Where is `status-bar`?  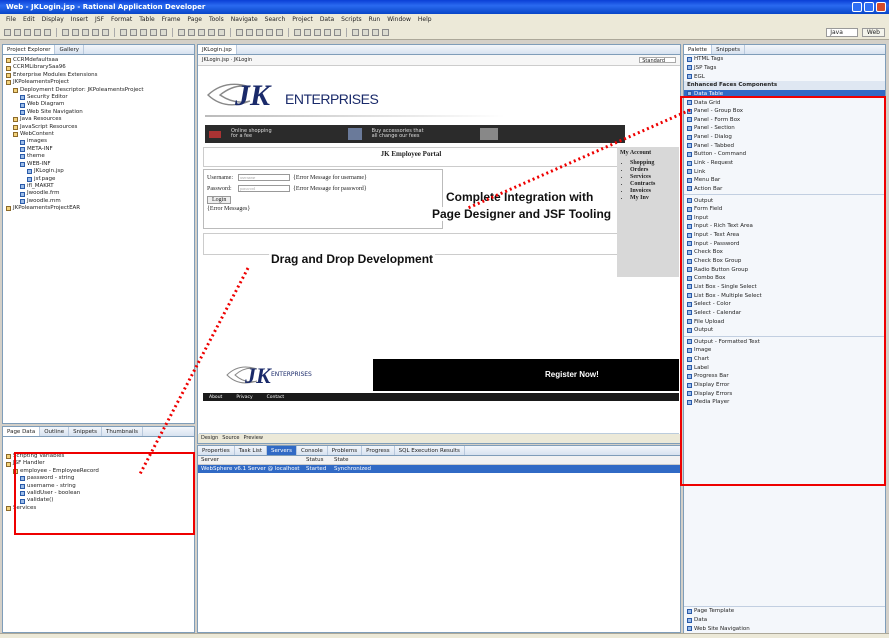 status-bar is located at coordinates (444, 635).